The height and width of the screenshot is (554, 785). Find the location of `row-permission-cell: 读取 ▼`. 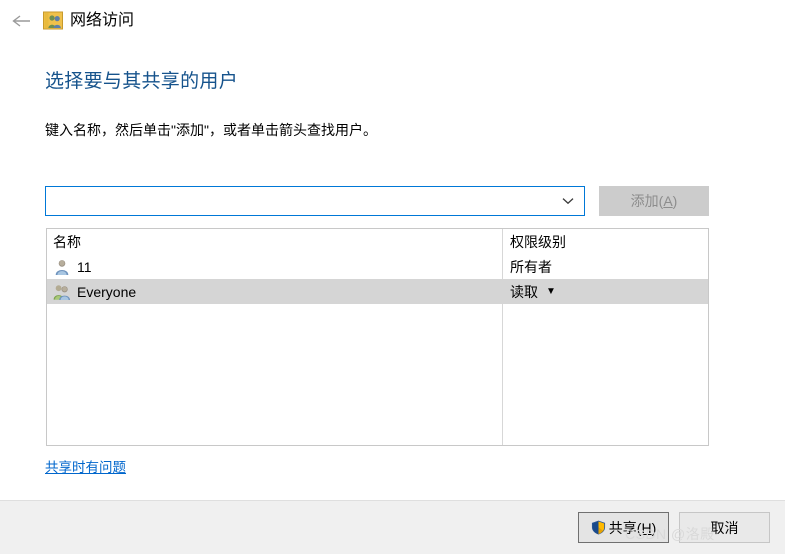

row-permission-cell: 读取 ▼ is located at coordinates (533, 291).